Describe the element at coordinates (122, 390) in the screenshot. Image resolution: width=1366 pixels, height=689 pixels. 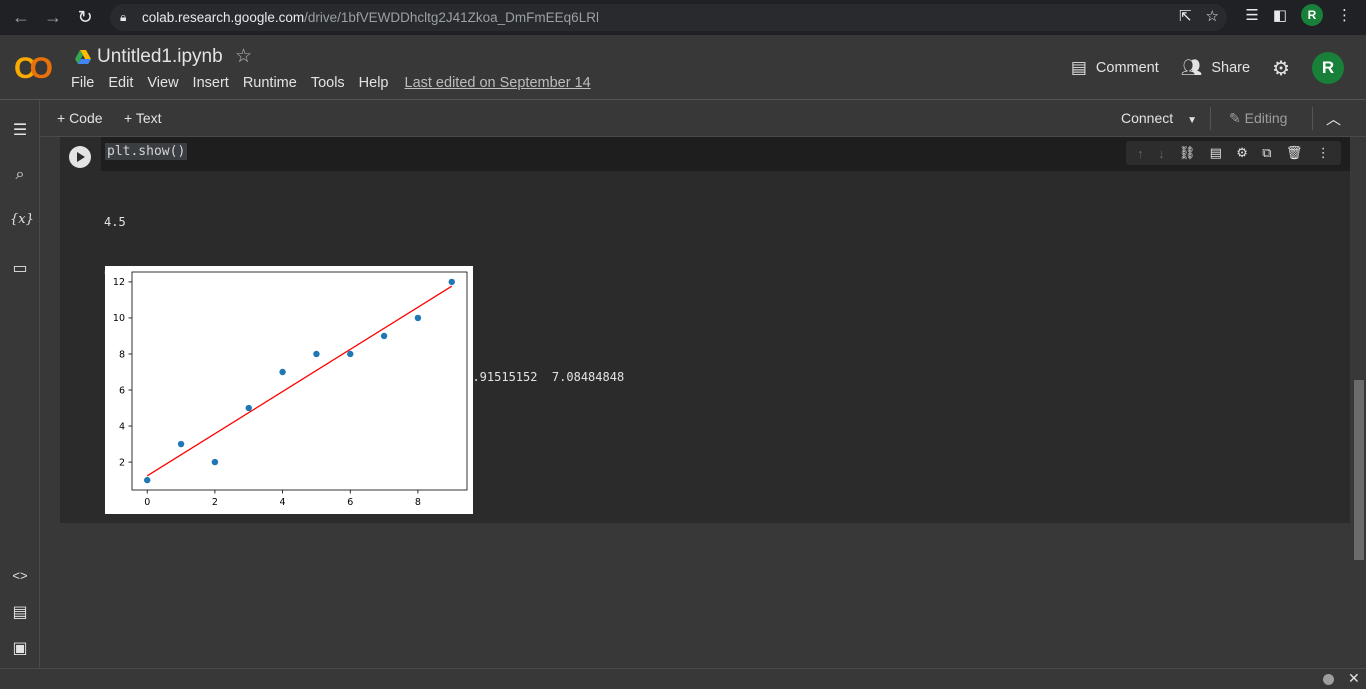
I see `y-tick-label: 6` at that location.